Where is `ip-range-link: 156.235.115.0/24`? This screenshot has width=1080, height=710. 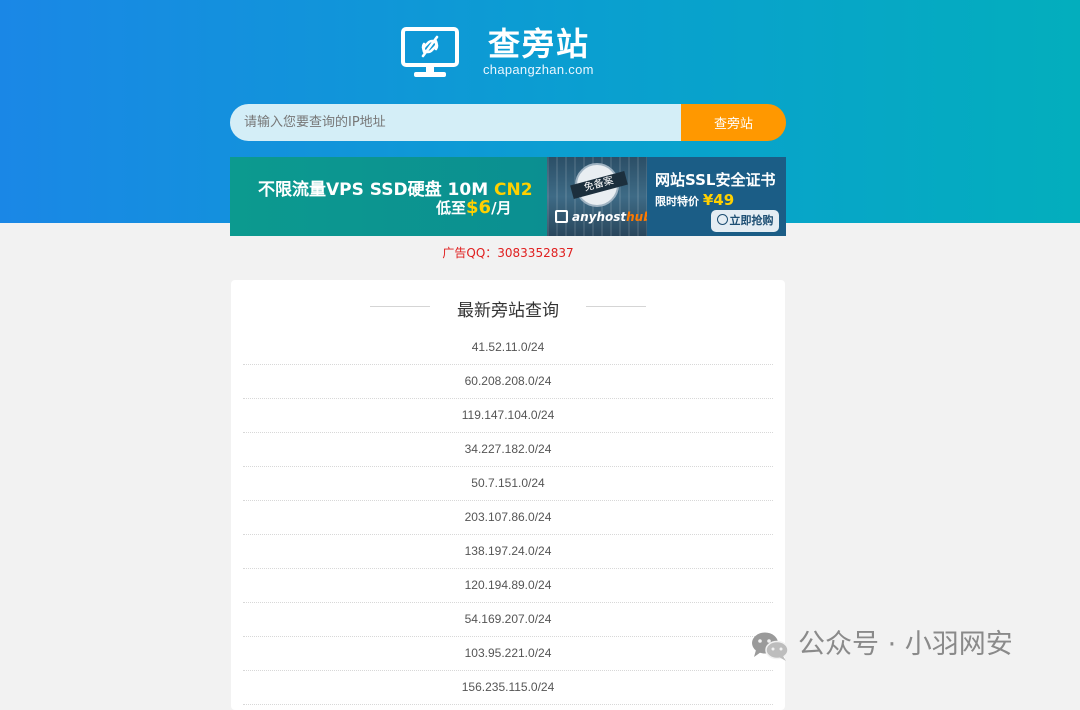 ip-range-link: 156.235.115.0/24 is located at coordinates (508, 688).